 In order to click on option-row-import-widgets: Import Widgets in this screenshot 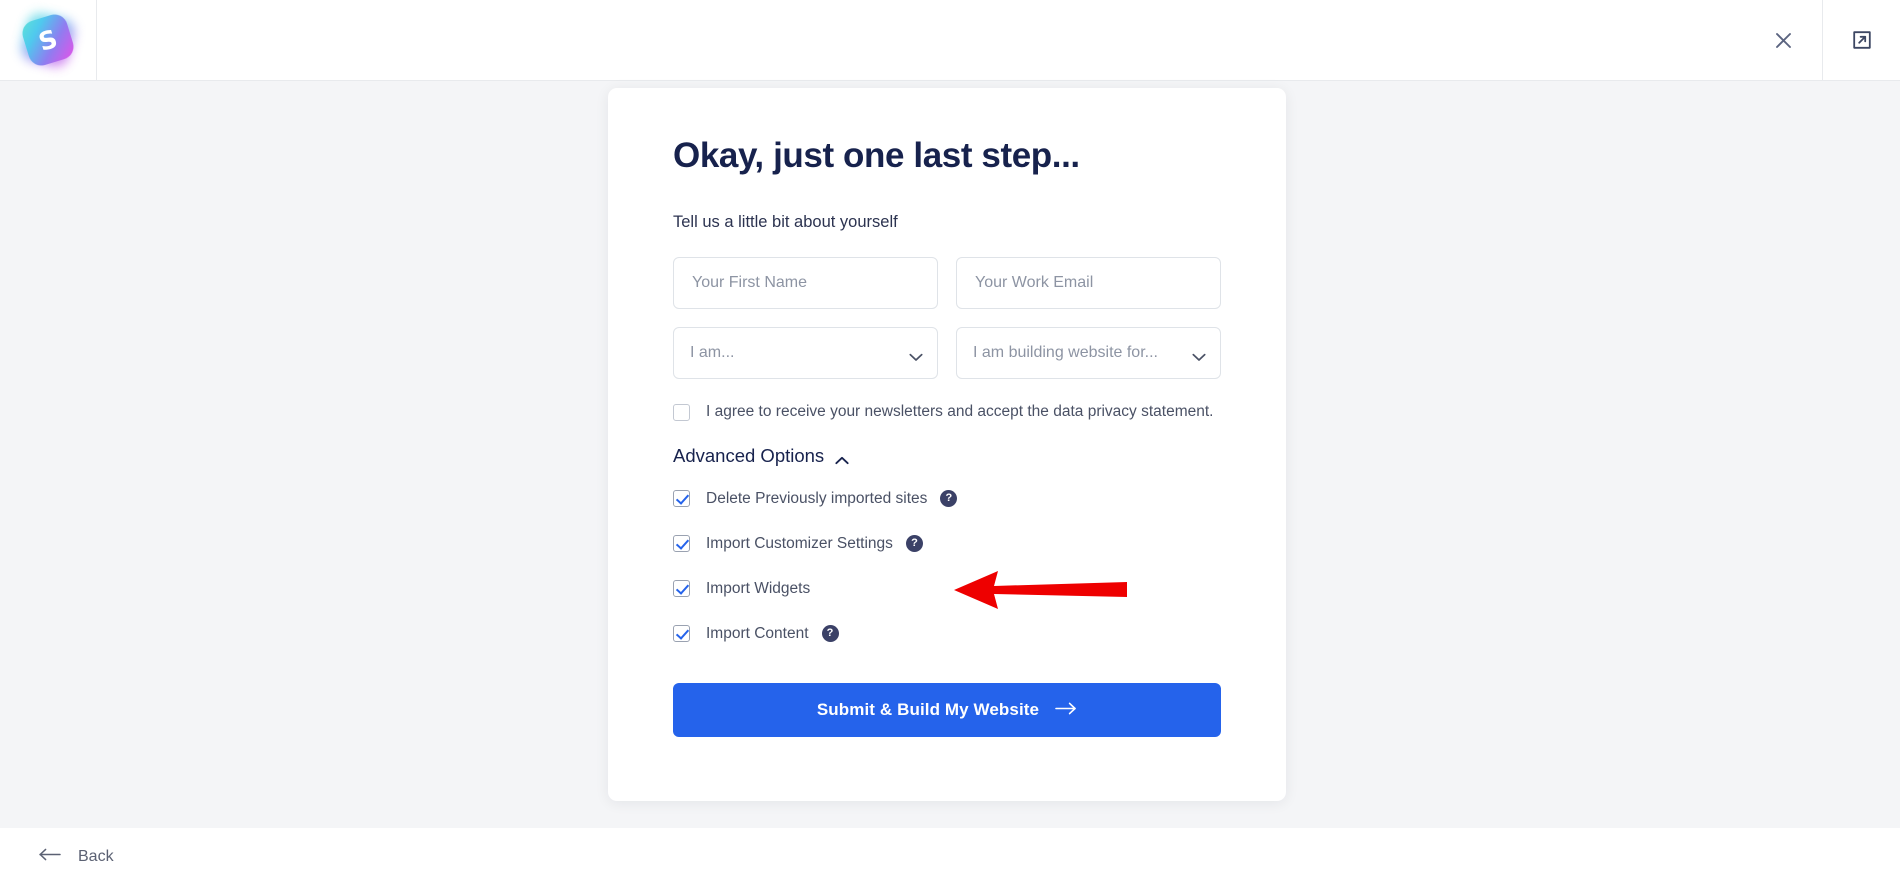, I will do `click(947, 588)`.